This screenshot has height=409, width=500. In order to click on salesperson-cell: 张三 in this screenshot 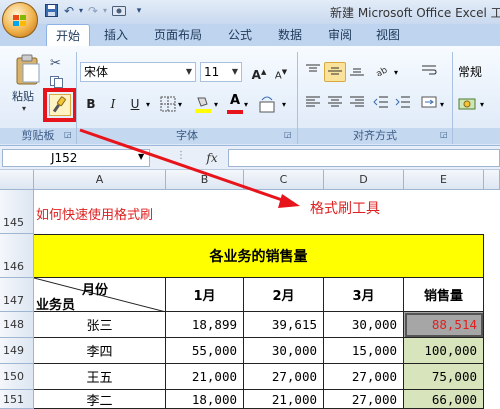, I will do `click(100, 325)`.